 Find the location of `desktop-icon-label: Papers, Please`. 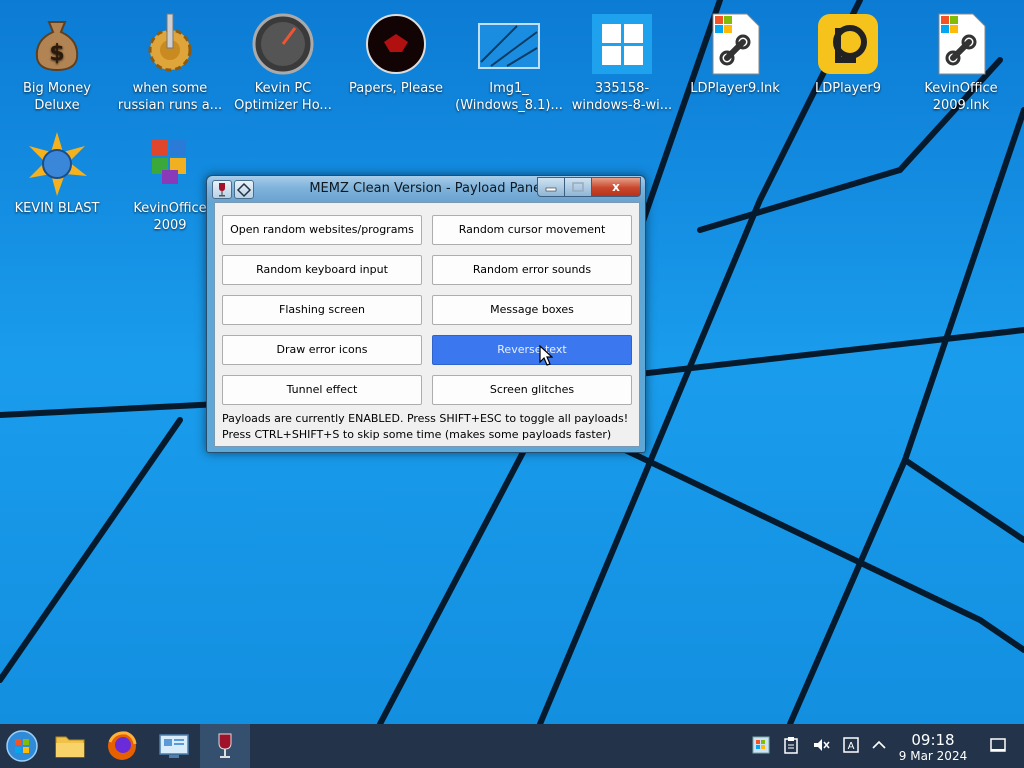

desktop-icon-label: Papers, Please is located at coordinates (396, 88).